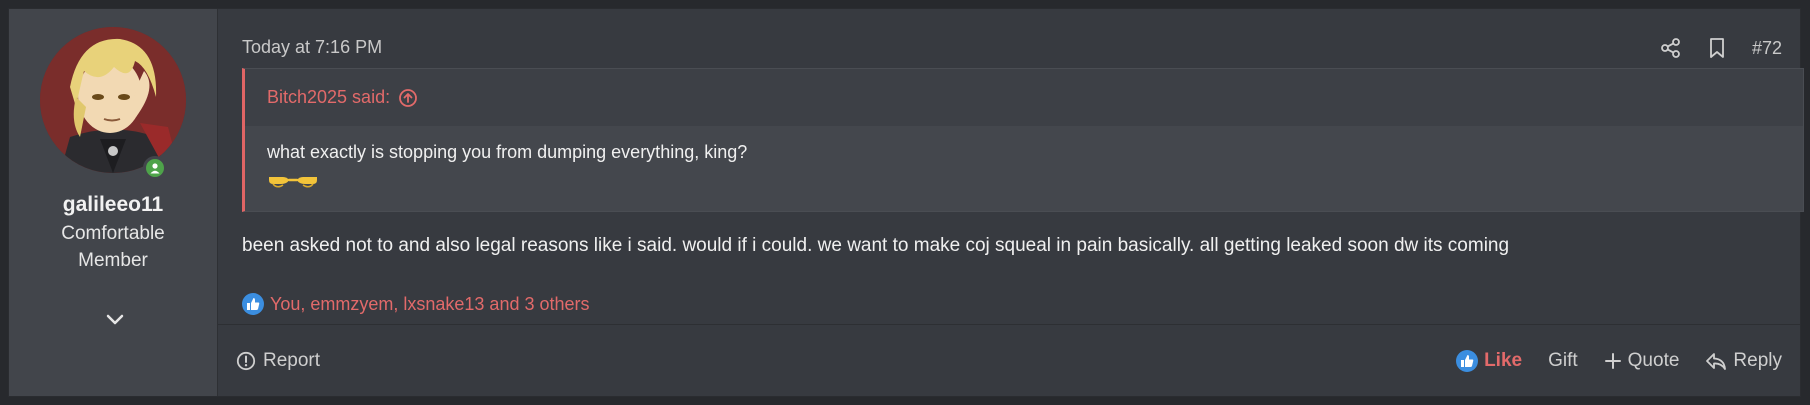  Describe the element at coordinates (1503, 360) in the screenshot. I see `like-label: Like` at that location.